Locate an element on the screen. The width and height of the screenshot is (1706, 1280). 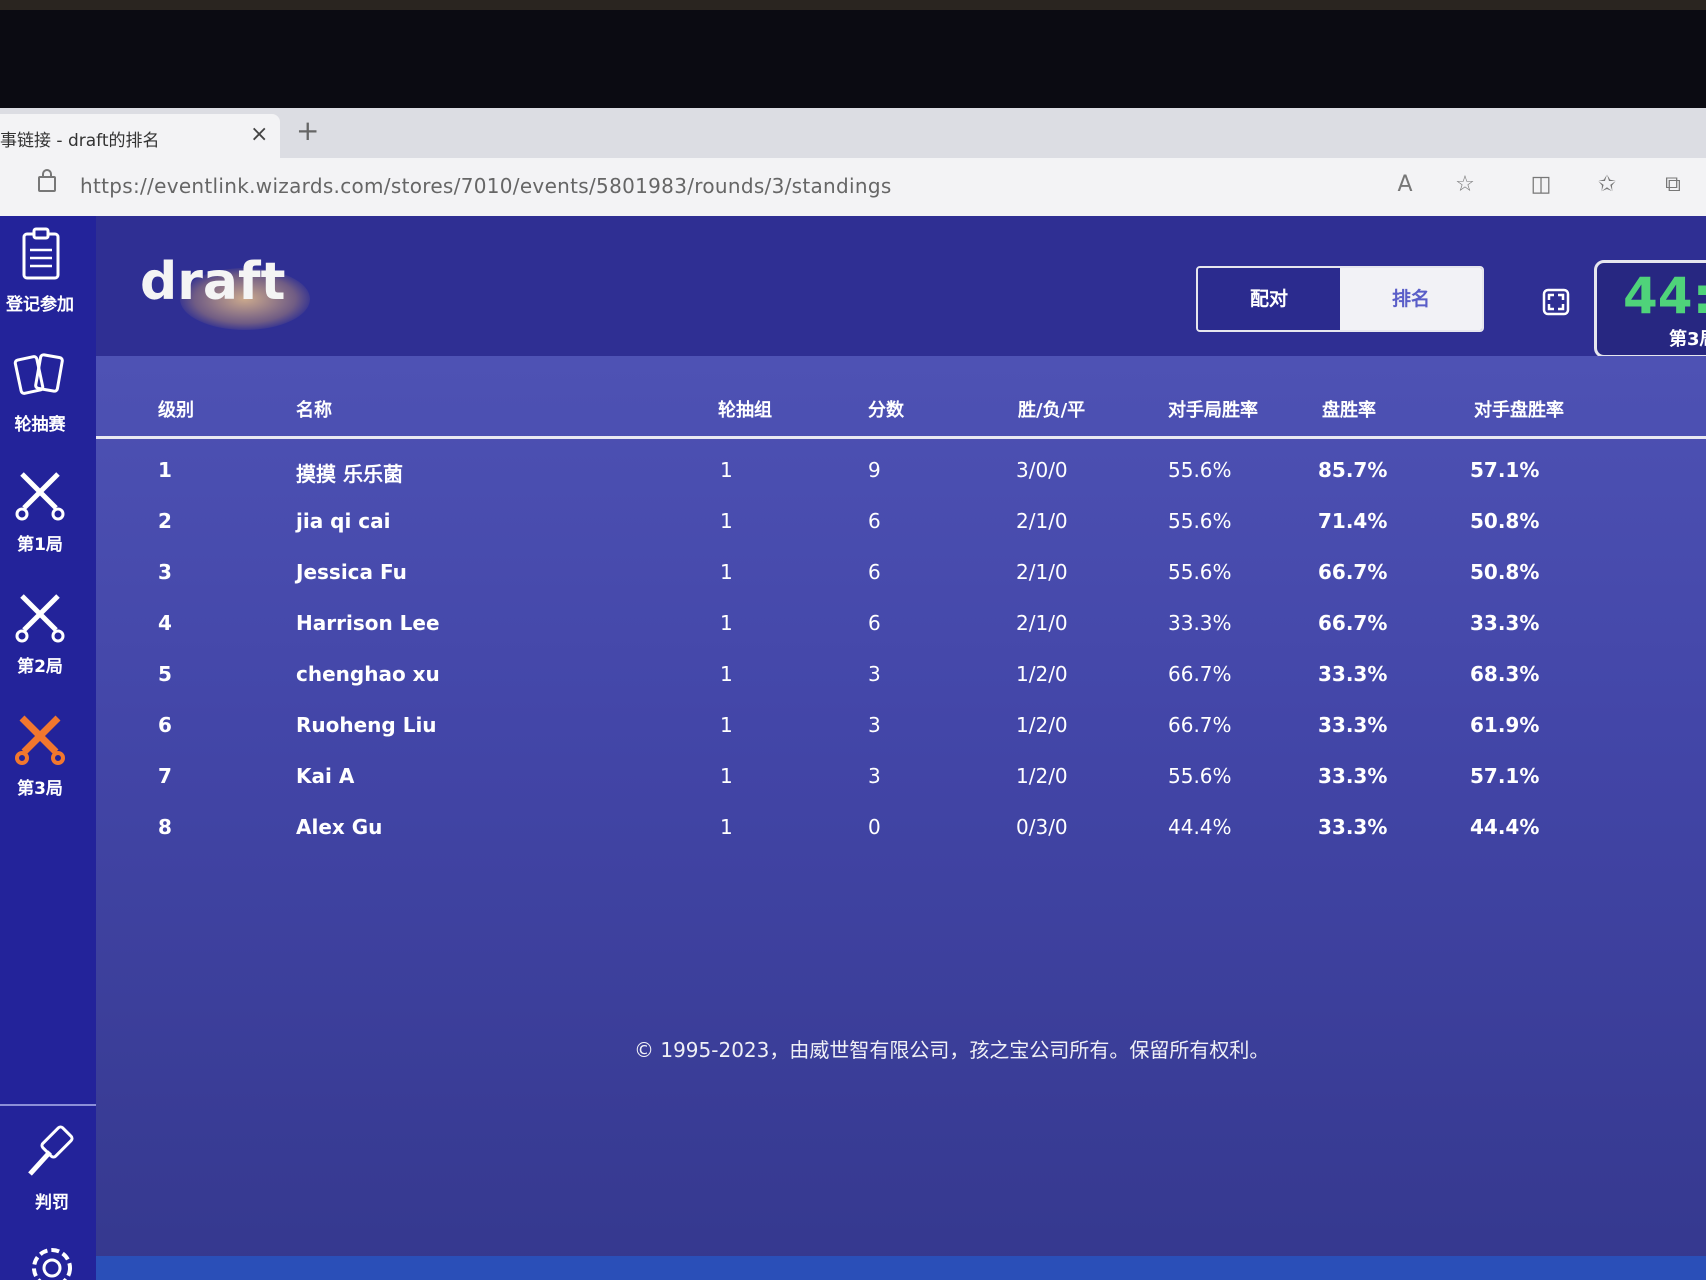
collections-icon: ⧉ is located at coordinates (1673, 185).